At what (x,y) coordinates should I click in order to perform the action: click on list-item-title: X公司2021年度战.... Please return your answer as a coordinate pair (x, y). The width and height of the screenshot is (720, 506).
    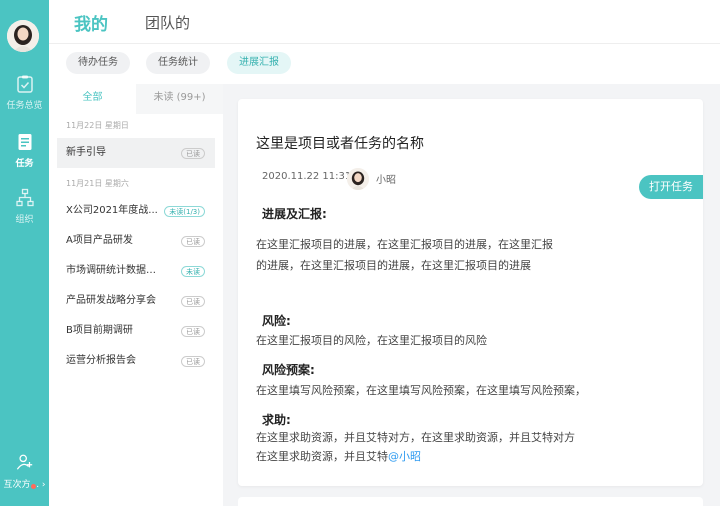
    Looking at the image, I should click on (112, 210).